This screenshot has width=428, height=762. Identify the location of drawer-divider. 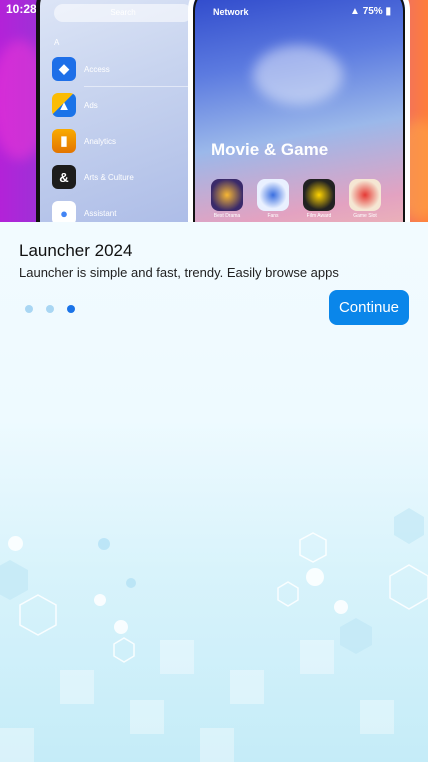
(139, 86).